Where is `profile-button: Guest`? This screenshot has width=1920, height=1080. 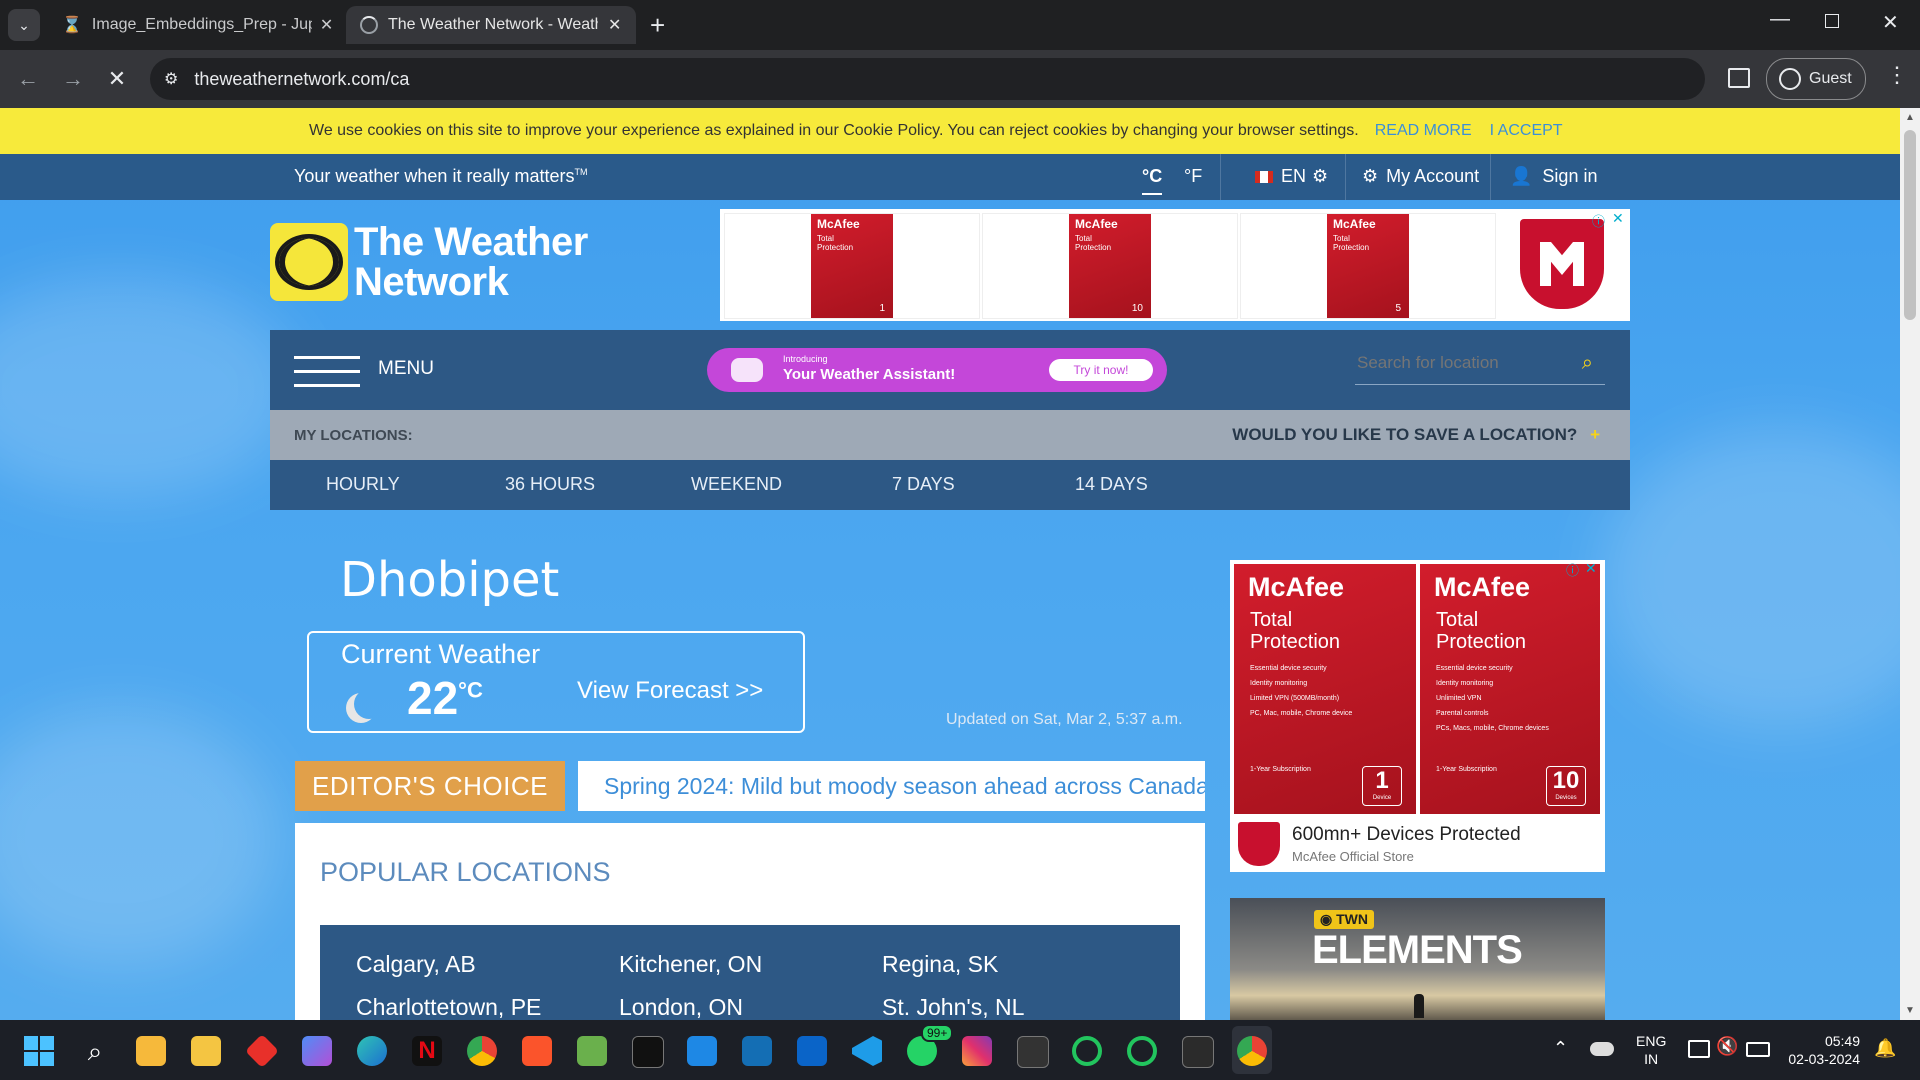 profile-button: Guest is located at coordinates (1816, 79).